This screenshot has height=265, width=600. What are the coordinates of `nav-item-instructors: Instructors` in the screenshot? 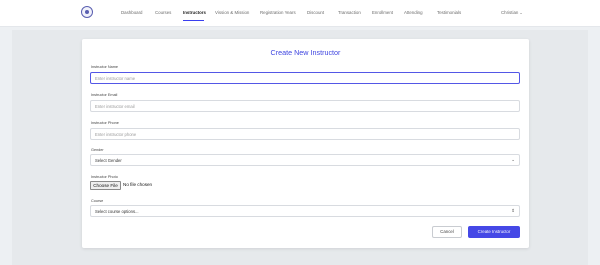 It's located at (194, 12).